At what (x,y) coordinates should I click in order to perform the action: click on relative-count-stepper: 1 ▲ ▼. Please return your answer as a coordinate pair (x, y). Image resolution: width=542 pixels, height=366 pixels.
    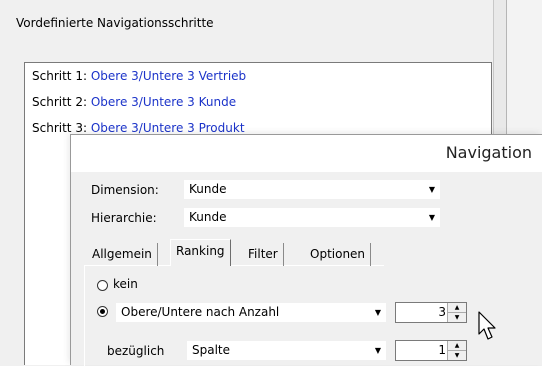
    Looking at the image, I should click on (431, 350).